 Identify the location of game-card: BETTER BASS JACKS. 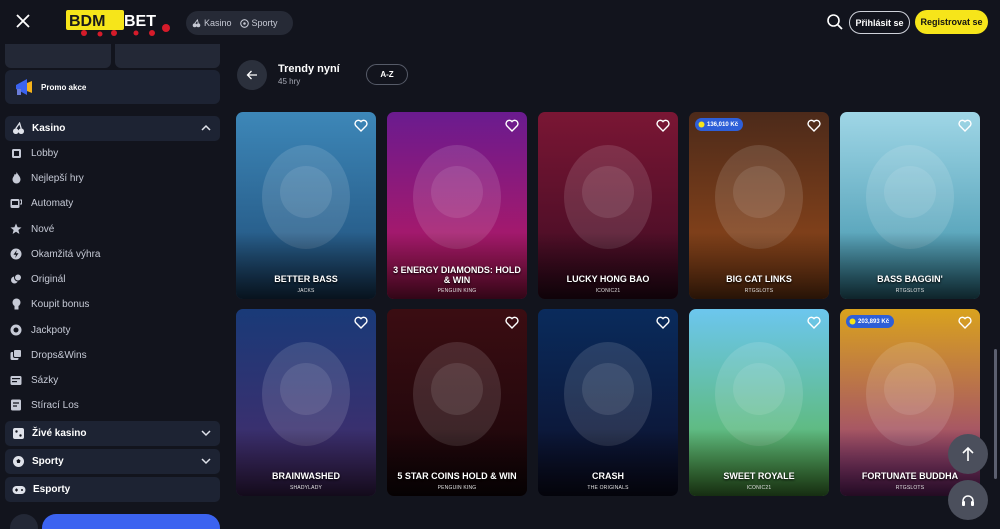
(306, 205).